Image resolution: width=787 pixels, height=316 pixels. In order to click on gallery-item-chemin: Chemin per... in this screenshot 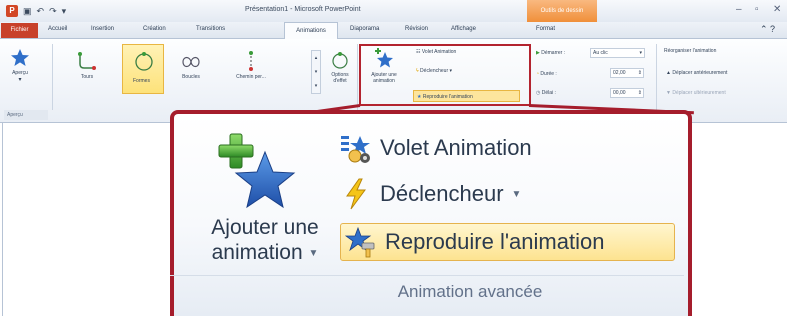, I will do `click(251, 65)`.